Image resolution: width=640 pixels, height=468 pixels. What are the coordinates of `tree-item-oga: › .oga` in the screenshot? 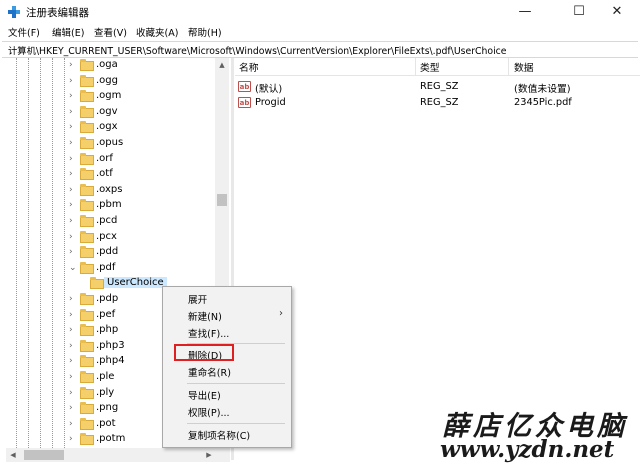 It's located at (112, 65).